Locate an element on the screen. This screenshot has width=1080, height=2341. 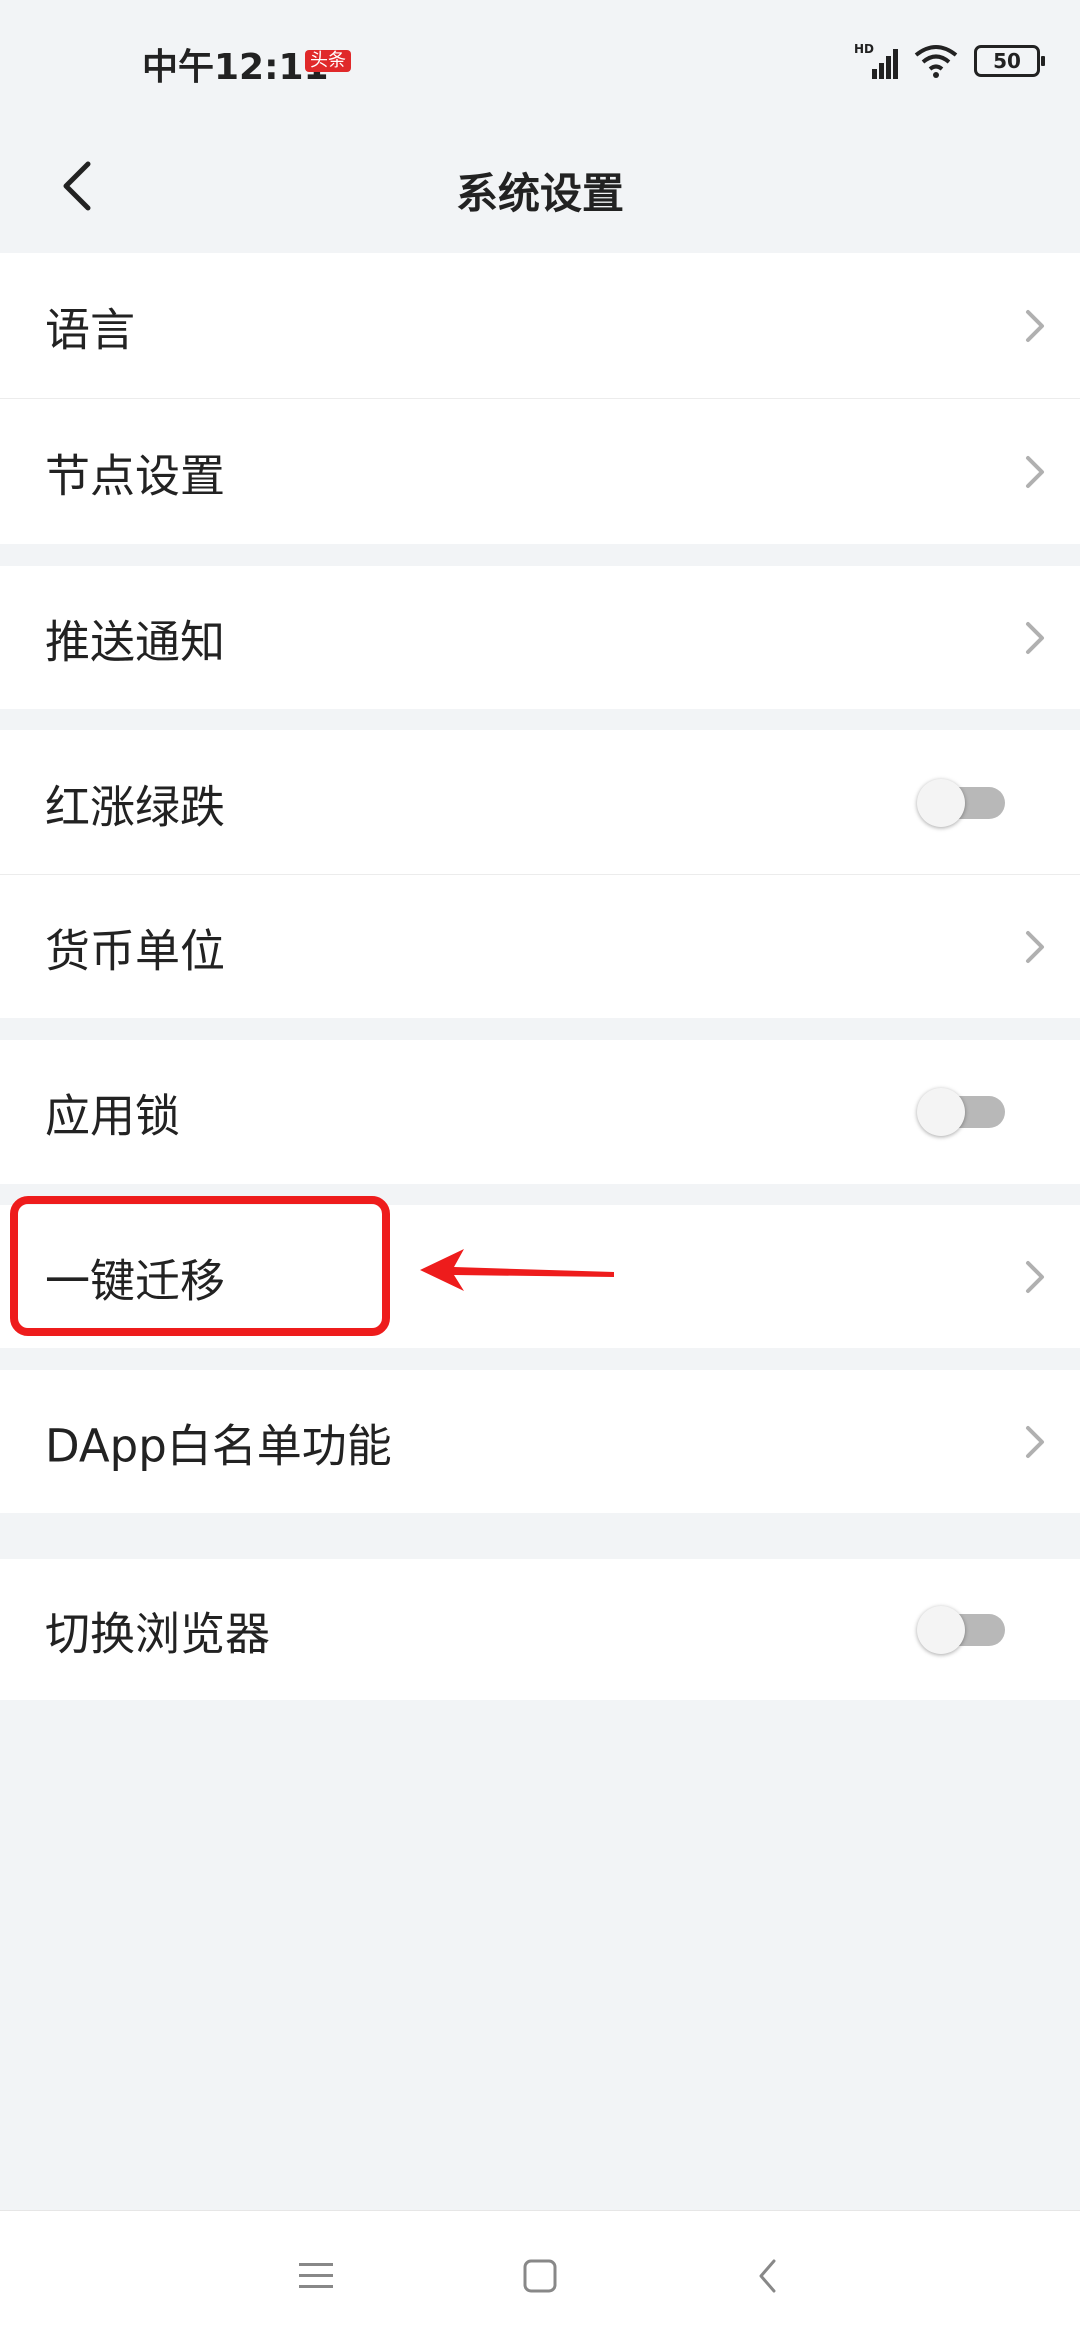
setting-row-dapp-whitelist: DApp白名单功能 is located at coordinates (540, 1441).